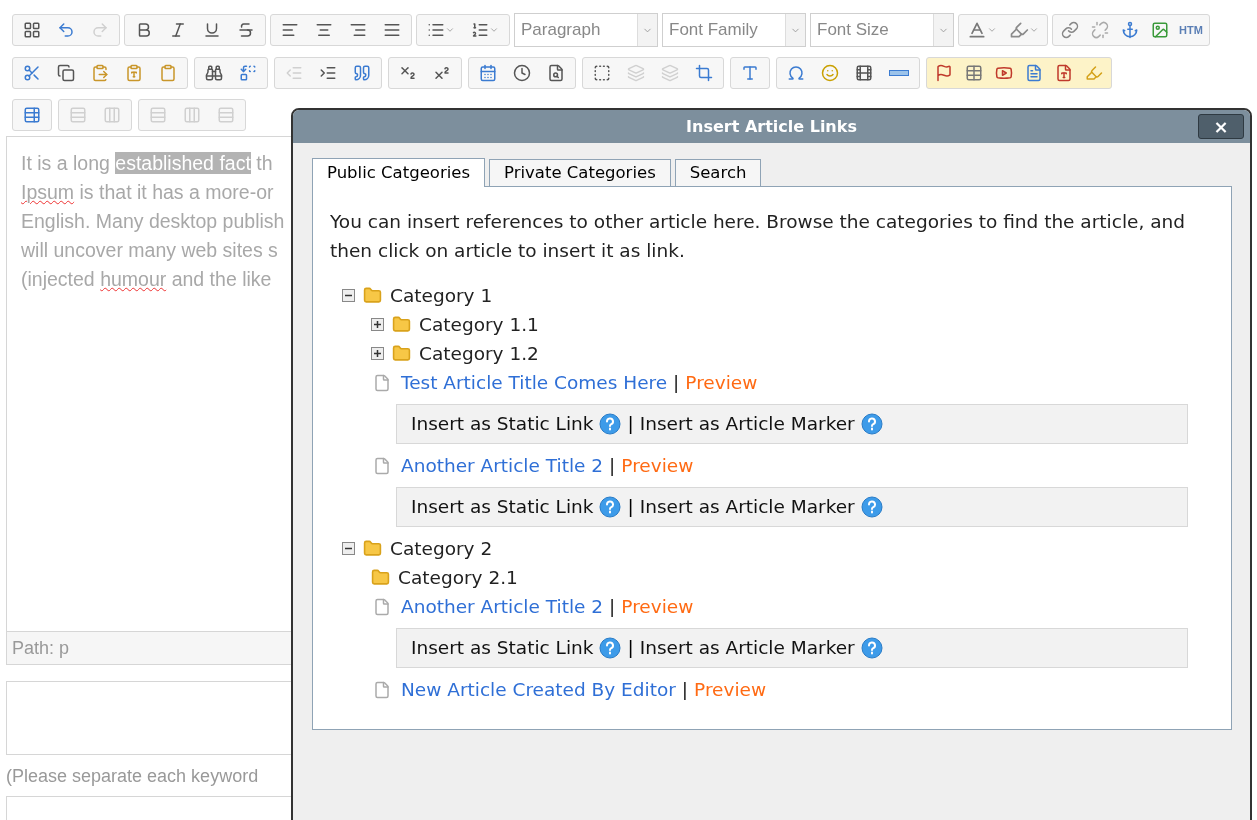 The height and width of the screenshot is (820, 1257). What do you see at coordinates (1019, 30) in the screenshot?
I see `highlight-icon` at bounding box center [1019, 30].